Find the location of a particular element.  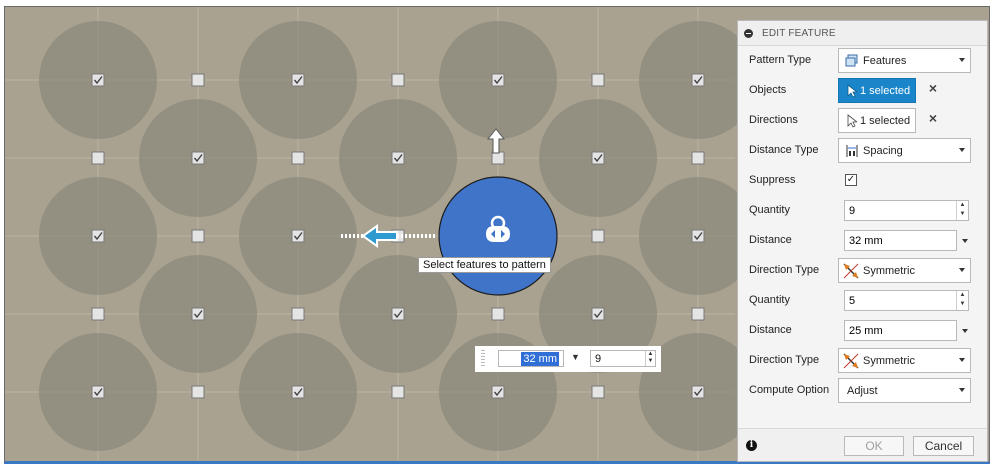

direction-type-2-dropdown: Symmetric is located at coordinates (904, 360).